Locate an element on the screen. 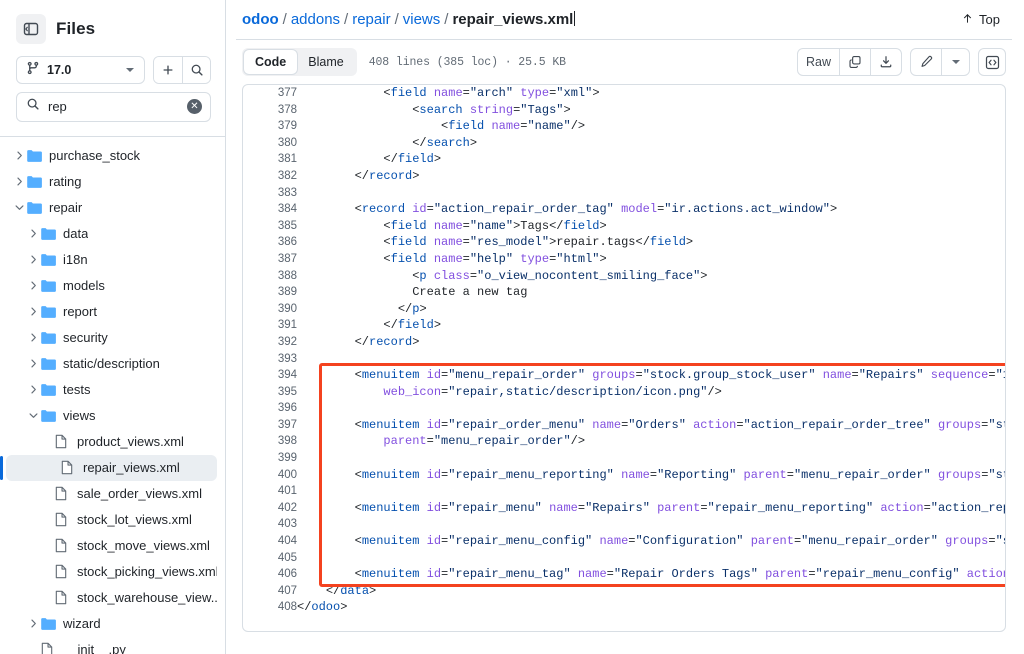  line-number: 380 is located at coordinates (270, 143).